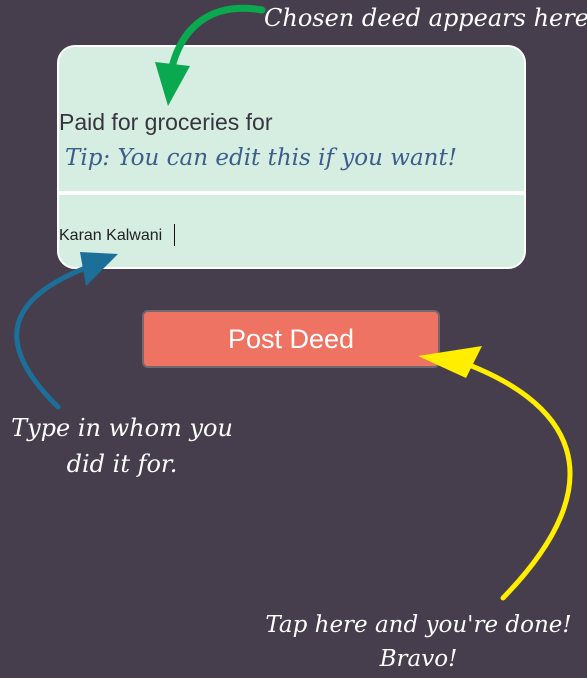 The image size is (587, 678). I want to click on curved-arrow-green-icon, so click(210, 55).